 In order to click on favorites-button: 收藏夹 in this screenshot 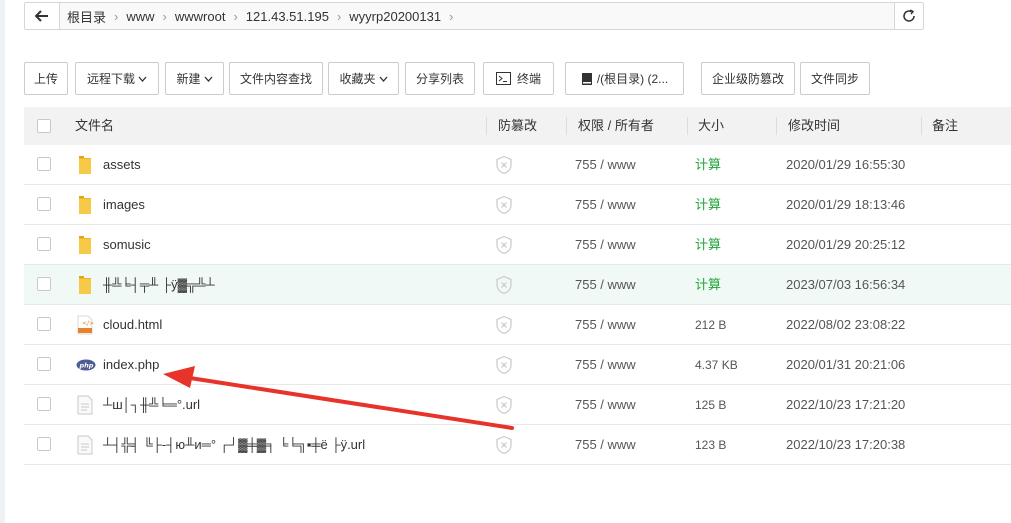, I will do `click(363, 78)`.